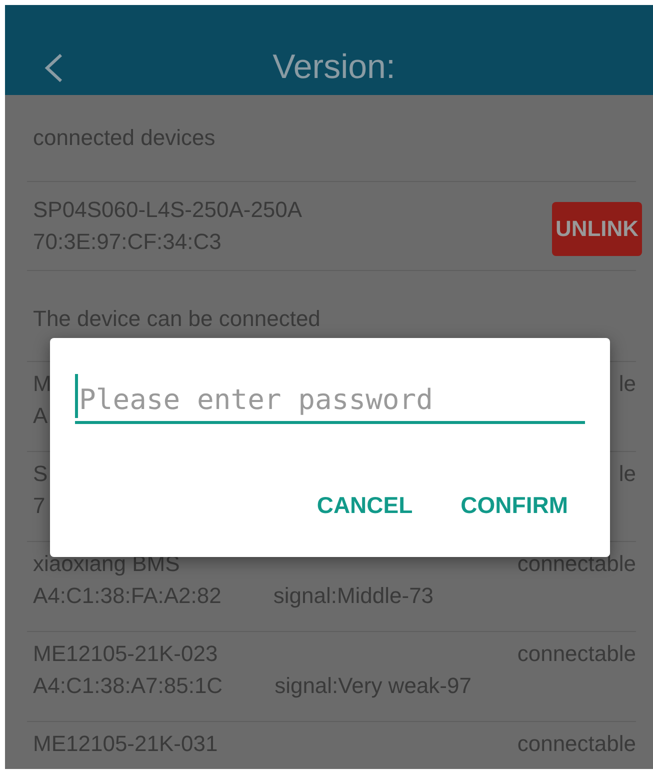 The width and height of the screenshot is (653, 774). Describe the element at coordinates (76, 396) in the screenshot. I see `text-cursor` at that location.